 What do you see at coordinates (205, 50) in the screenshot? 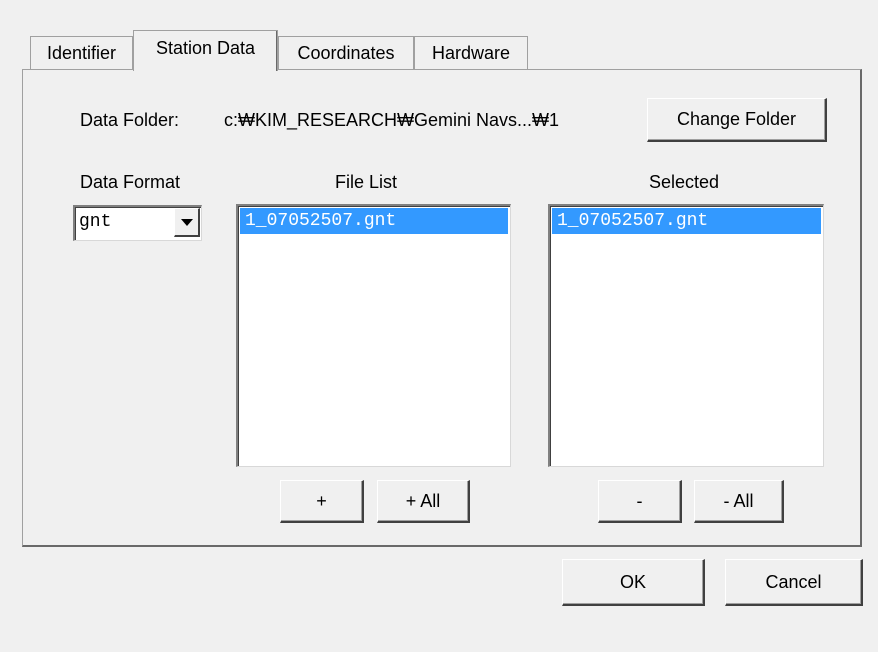
I see `tab-station-data: Station Data` at bounding box center [205, 50].